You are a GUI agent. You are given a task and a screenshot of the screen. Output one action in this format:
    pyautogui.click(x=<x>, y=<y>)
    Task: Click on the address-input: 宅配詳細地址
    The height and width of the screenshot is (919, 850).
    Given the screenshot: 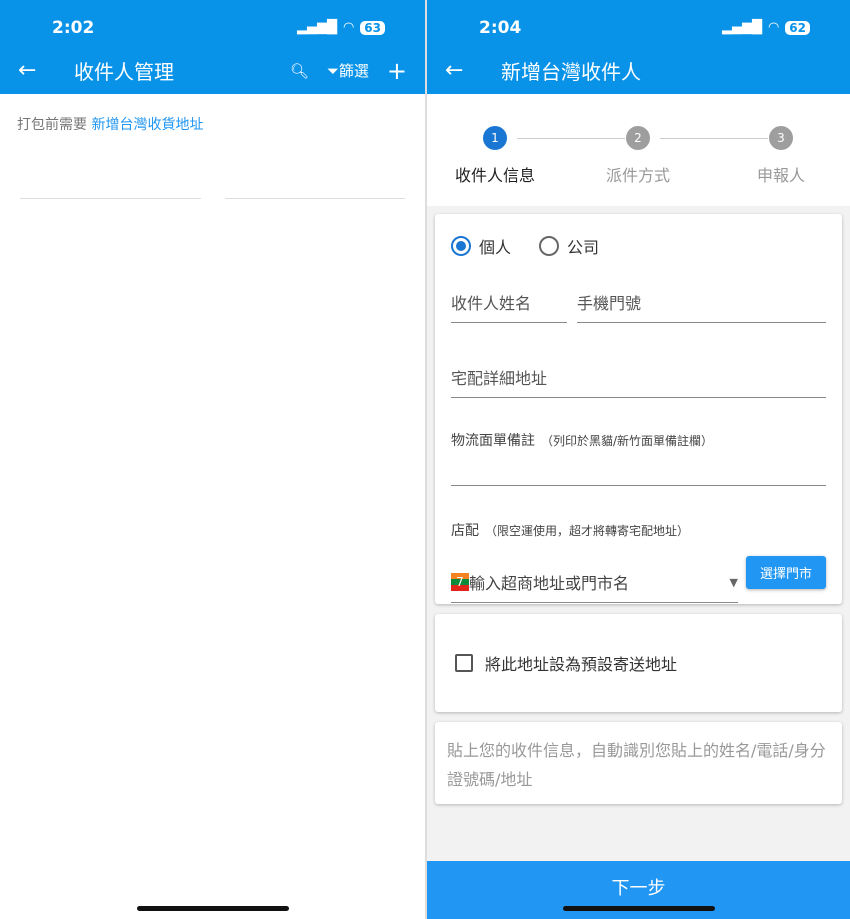 What is the action you would take?
    pyautogui.click(x=638, y=381)
    